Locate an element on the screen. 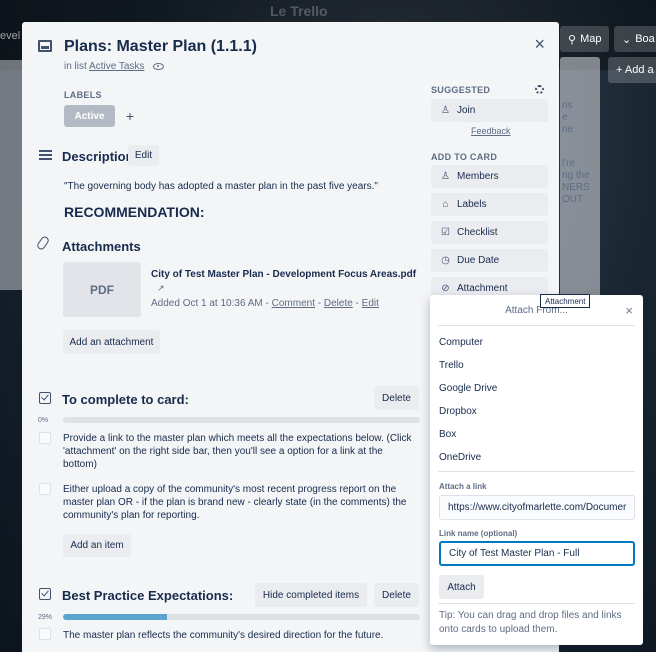  board-left-text: evel is located at coordinates (10, 36).